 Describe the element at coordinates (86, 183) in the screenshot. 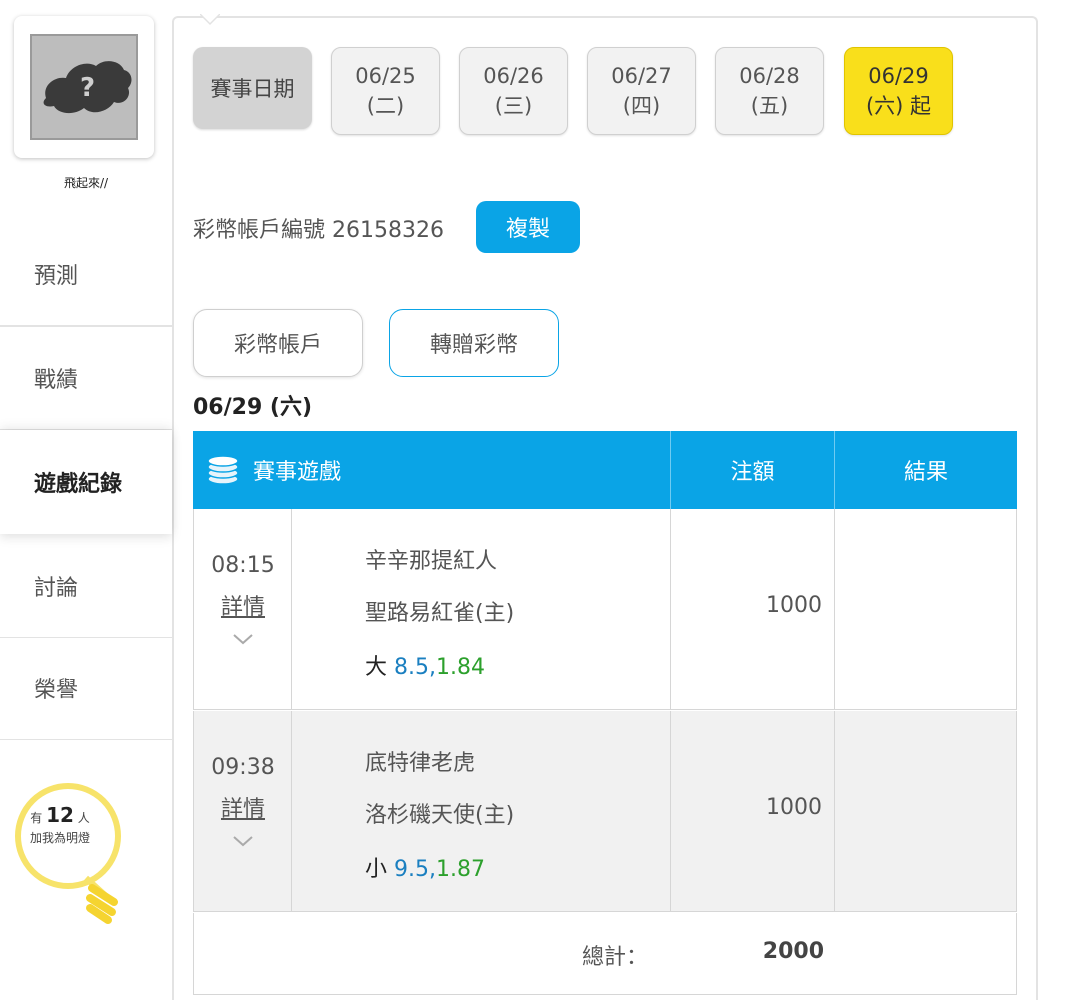

I see `username: 飛起來//` at that location.